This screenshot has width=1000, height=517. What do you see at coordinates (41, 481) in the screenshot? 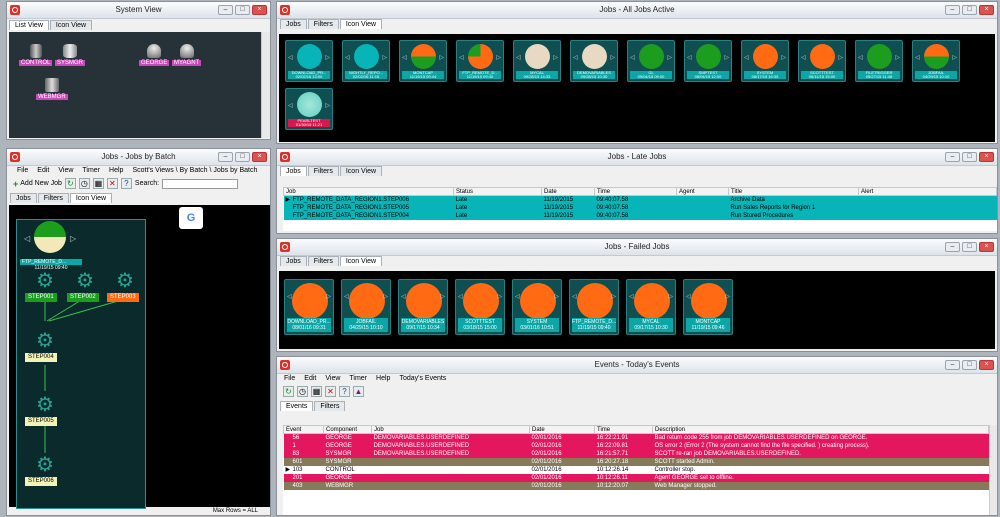
I see `step006-label: STEP006` at bounding box center [41, 481].